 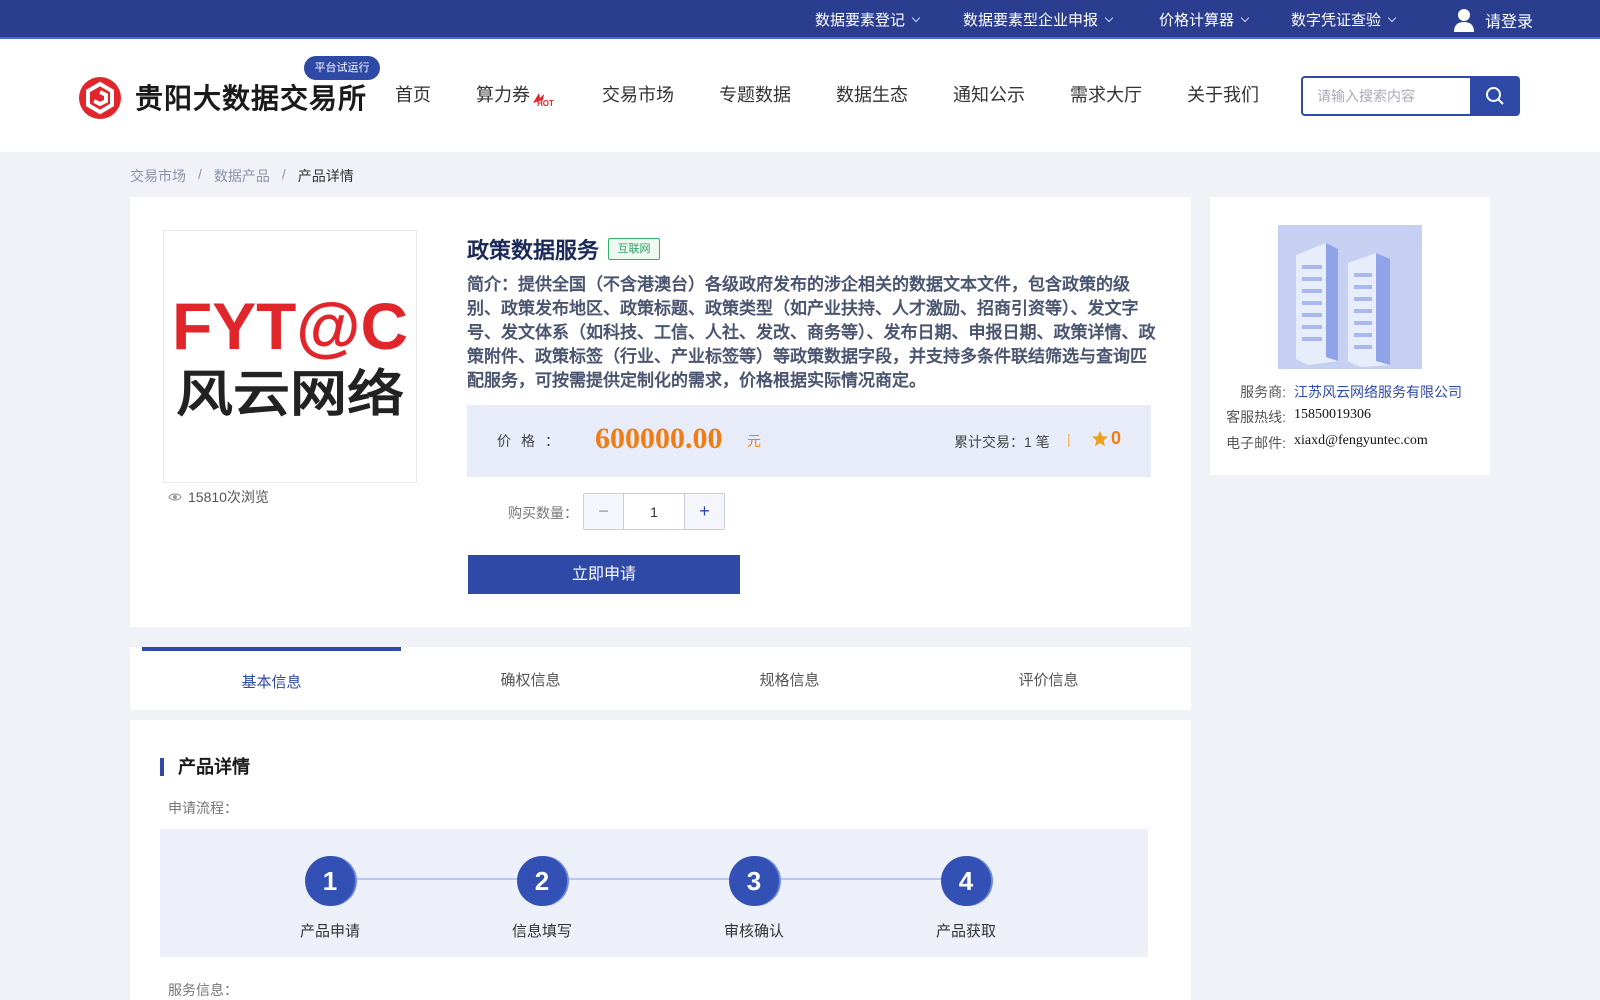 I want to click on nav-market: 交易市场, so click(x=638, y=95).